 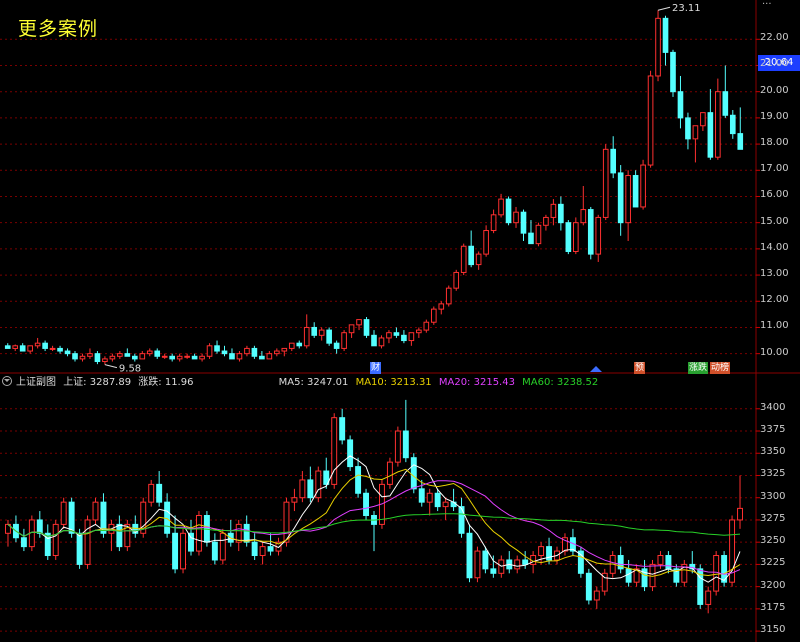 I want to click on sub-y-tick: 3150, so click(x=773, y=630).